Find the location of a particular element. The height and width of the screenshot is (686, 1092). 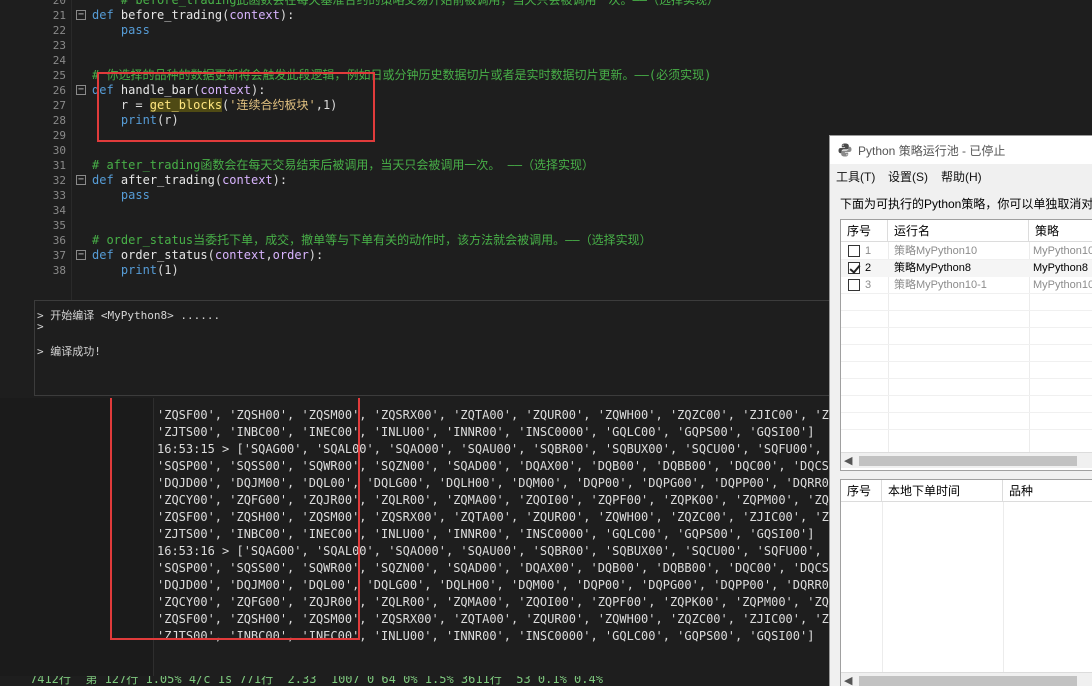

line-number: 21 is located at coordinates (59, 15).